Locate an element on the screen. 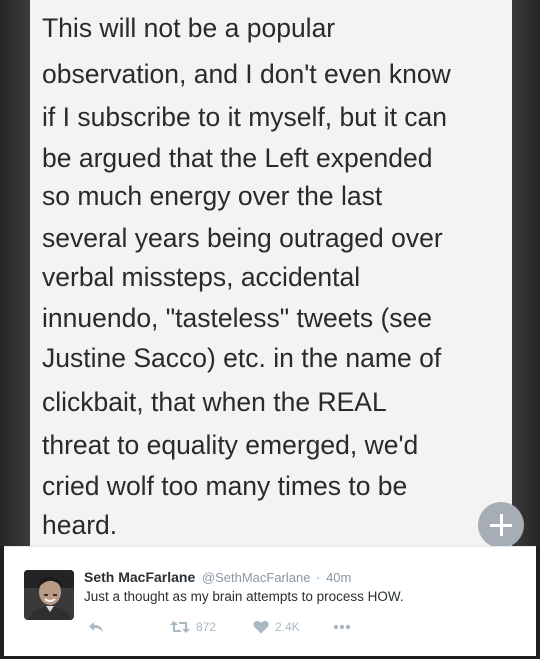 The image size is (540, 659). note-line: clickbait, that when the REAL is located at coordinates (214, 402).